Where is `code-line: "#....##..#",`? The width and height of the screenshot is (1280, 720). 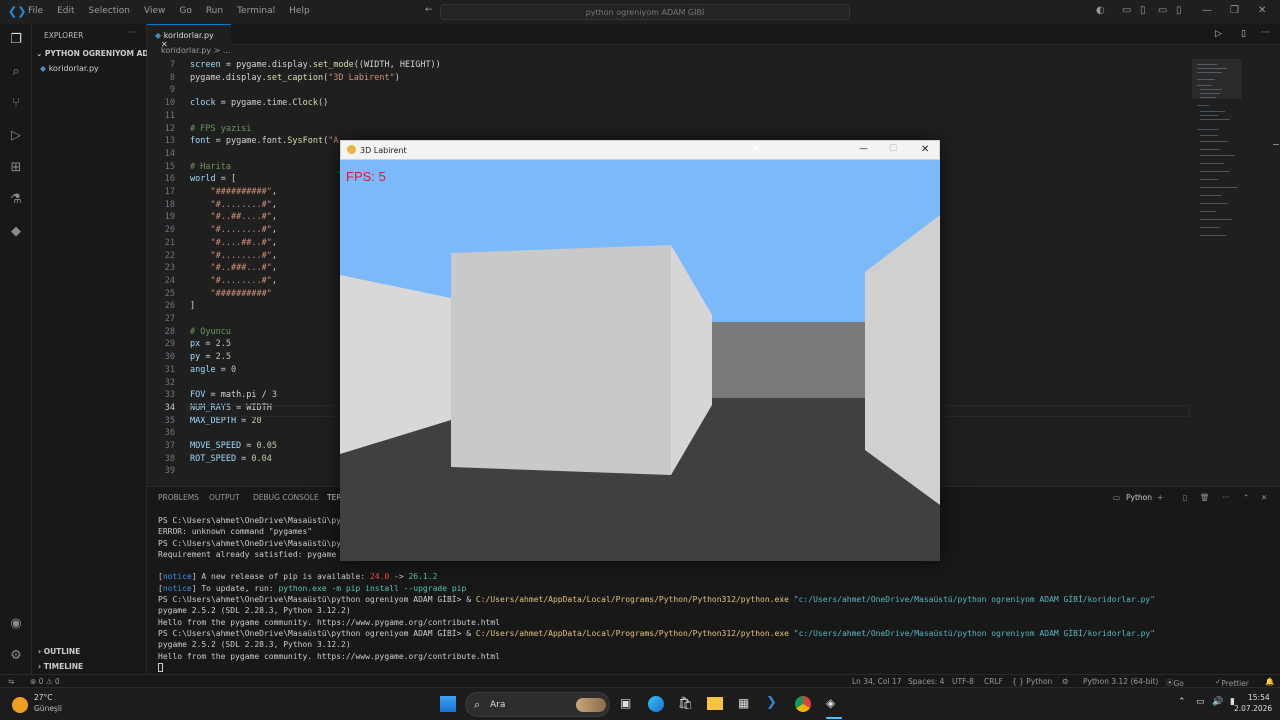
code-line: "#....##..#", is located at coordinates (233, 243).